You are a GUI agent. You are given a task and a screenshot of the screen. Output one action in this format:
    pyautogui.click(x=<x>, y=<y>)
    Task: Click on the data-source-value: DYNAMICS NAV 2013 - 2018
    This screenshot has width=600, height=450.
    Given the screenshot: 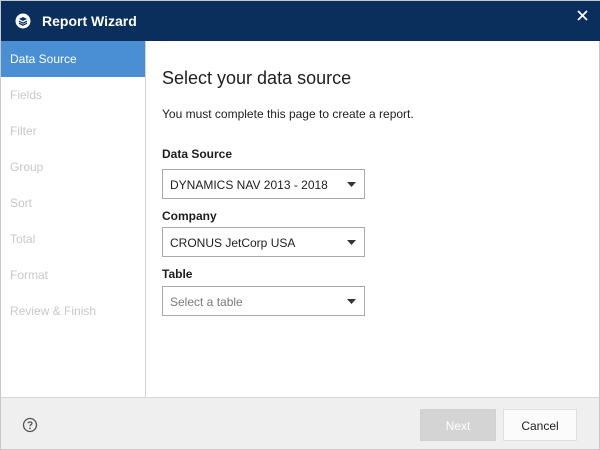 What is the action you would take?
    pyautogui.click(x=249, y=185)
    